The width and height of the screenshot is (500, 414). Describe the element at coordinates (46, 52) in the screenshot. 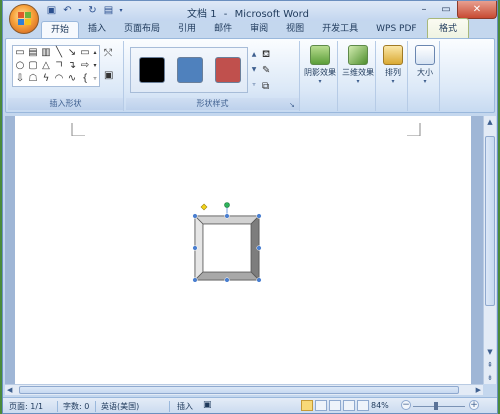

I see `textbox3-shape-icon: ▥` at that location.